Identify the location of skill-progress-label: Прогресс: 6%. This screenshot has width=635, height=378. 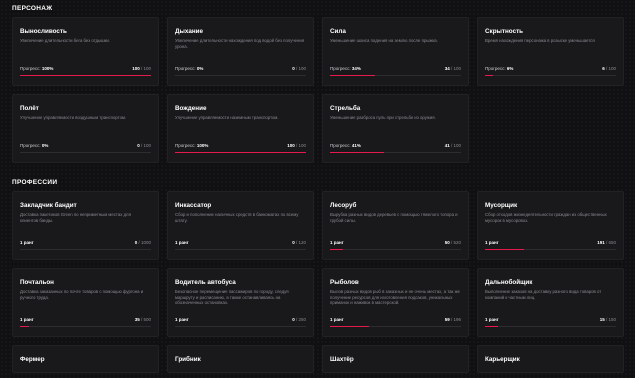
(499, 68).